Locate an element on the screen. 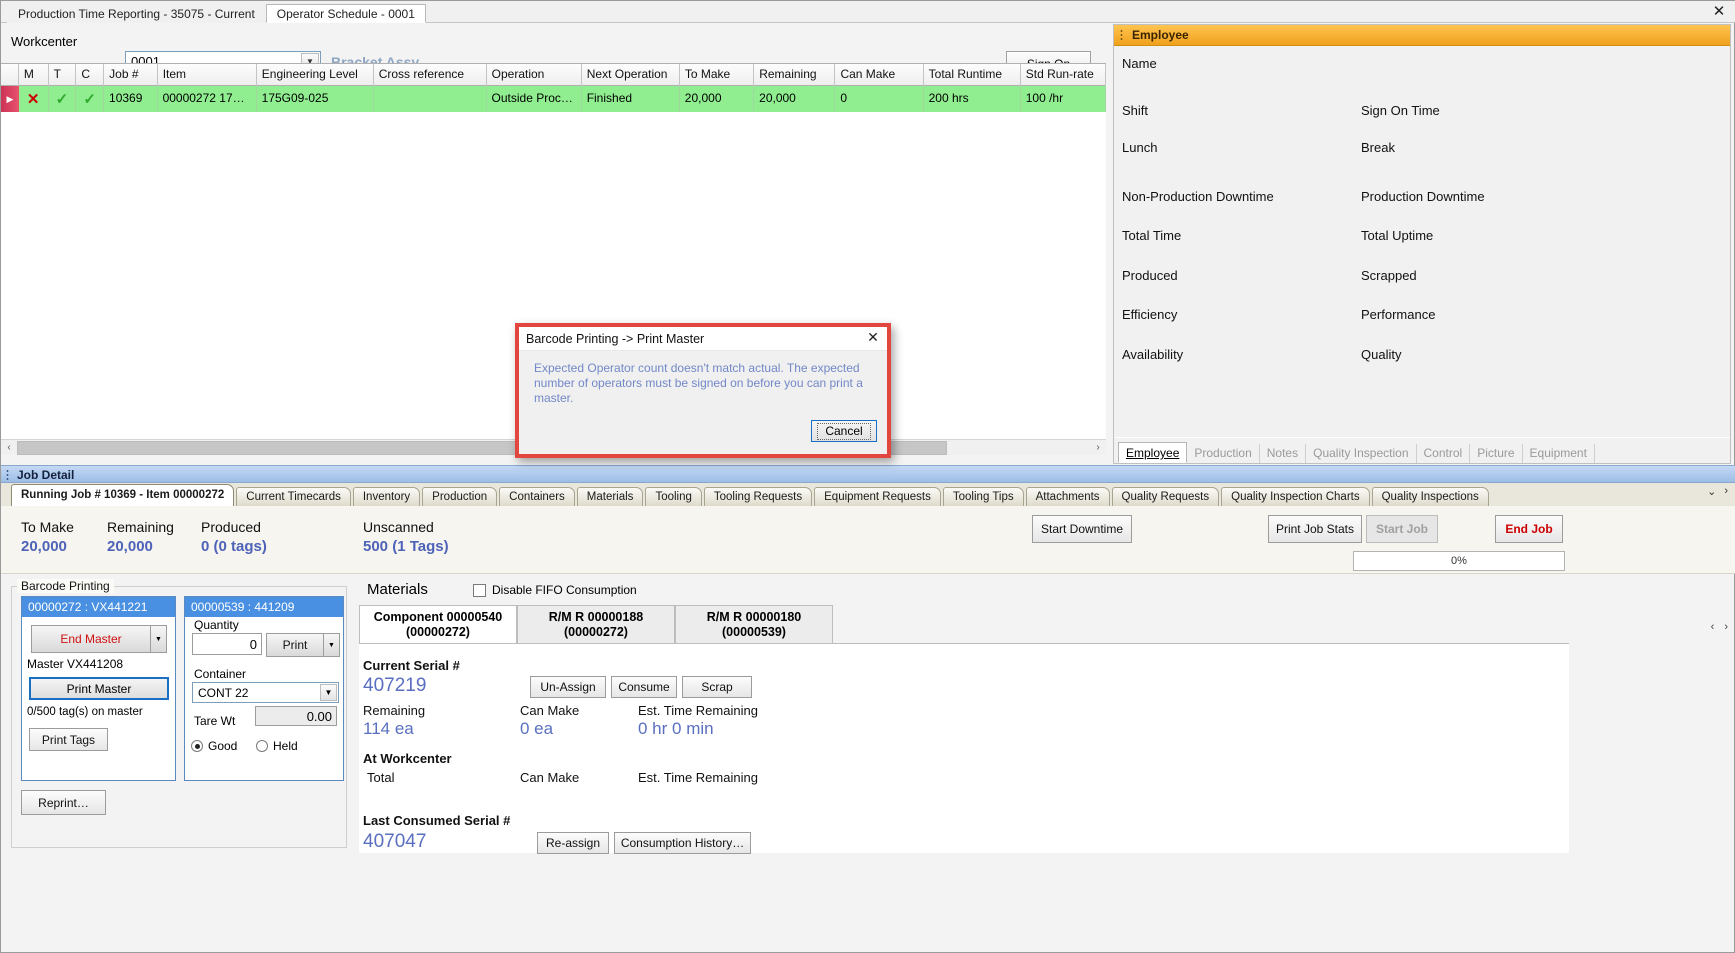 This screenshot has height=953, width=1735. materials-tab-rm-00000188: R/M R 00000188 (00000272) is located at coordinates (596, 624).